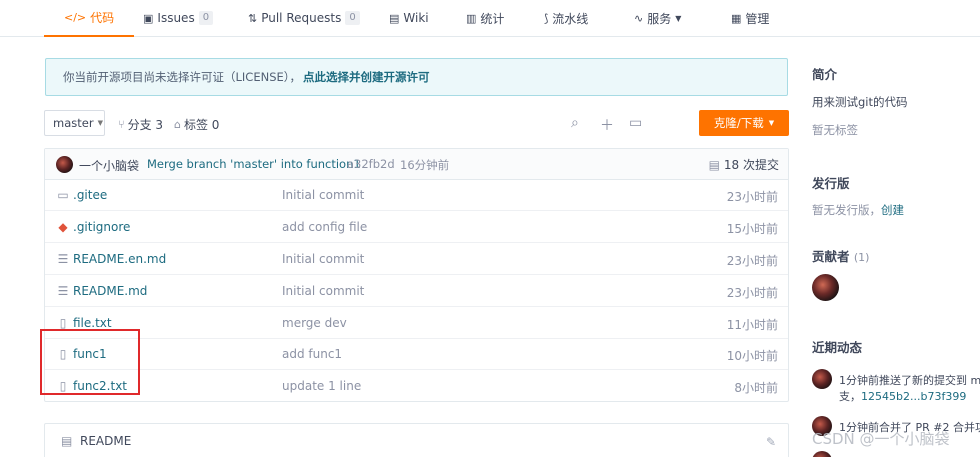 The image size is (980, 457). Describe the element at coordinates (253, 18) in the screenshot. I see `pull-request-icon: ⇅` at that location.